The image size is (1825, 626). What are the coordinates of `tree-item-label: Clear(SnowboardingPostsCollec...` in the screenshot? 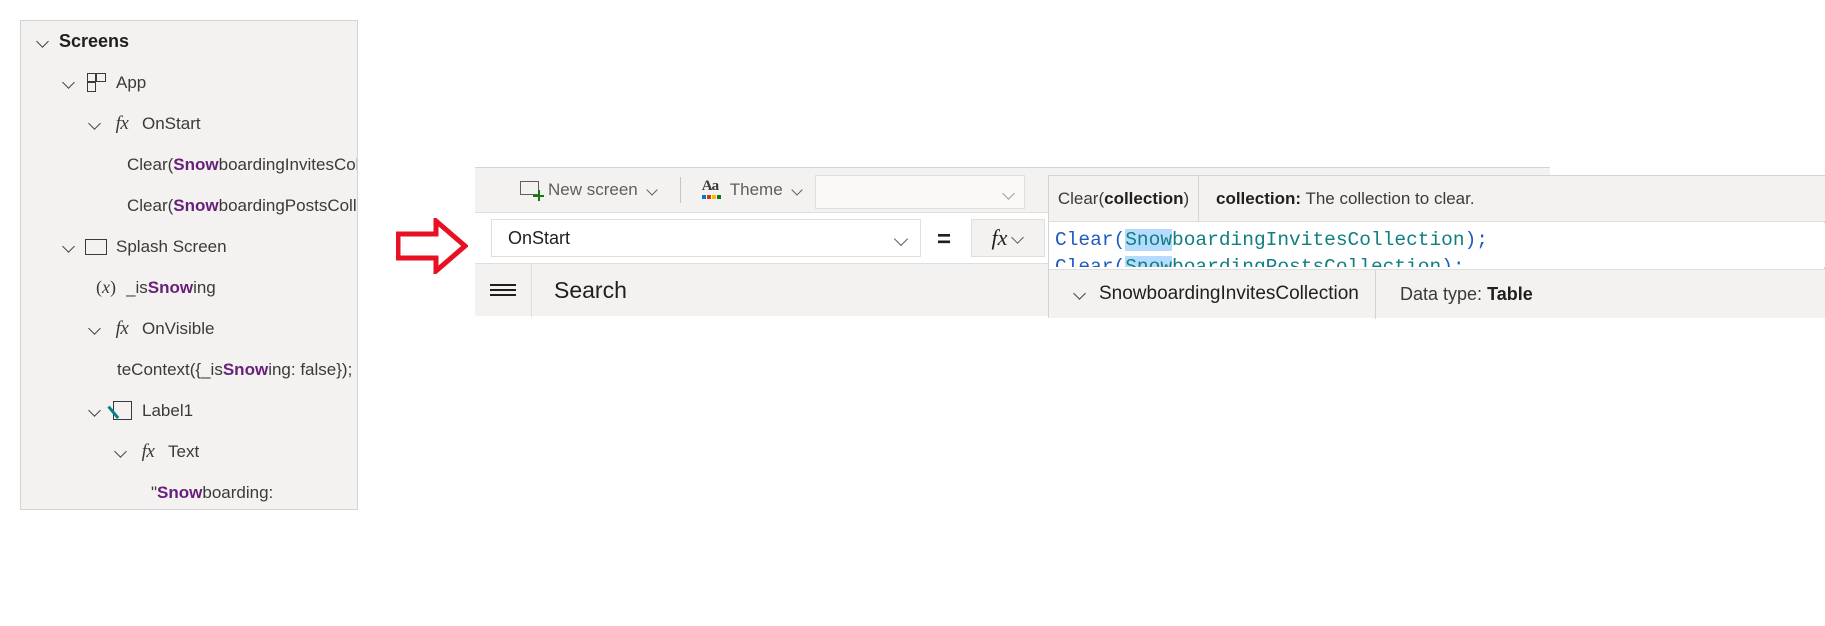 It's located at (242, 205).